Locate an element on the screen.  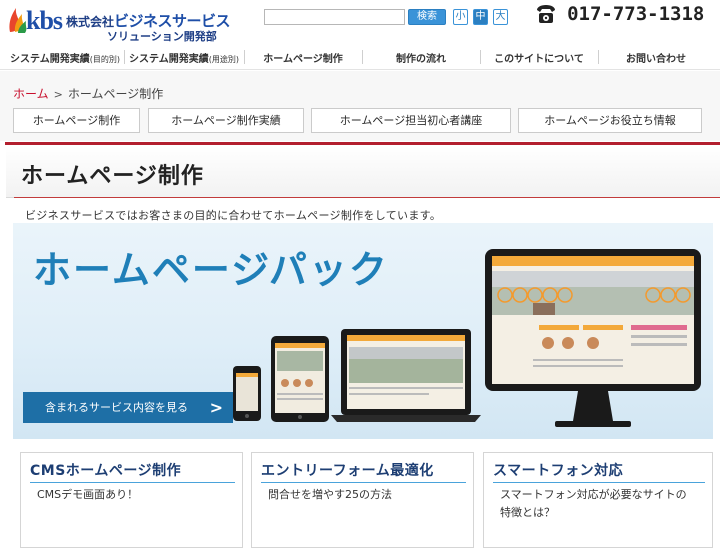
phone-contact: 017-773-1318 is located at coordinates (619, 15).